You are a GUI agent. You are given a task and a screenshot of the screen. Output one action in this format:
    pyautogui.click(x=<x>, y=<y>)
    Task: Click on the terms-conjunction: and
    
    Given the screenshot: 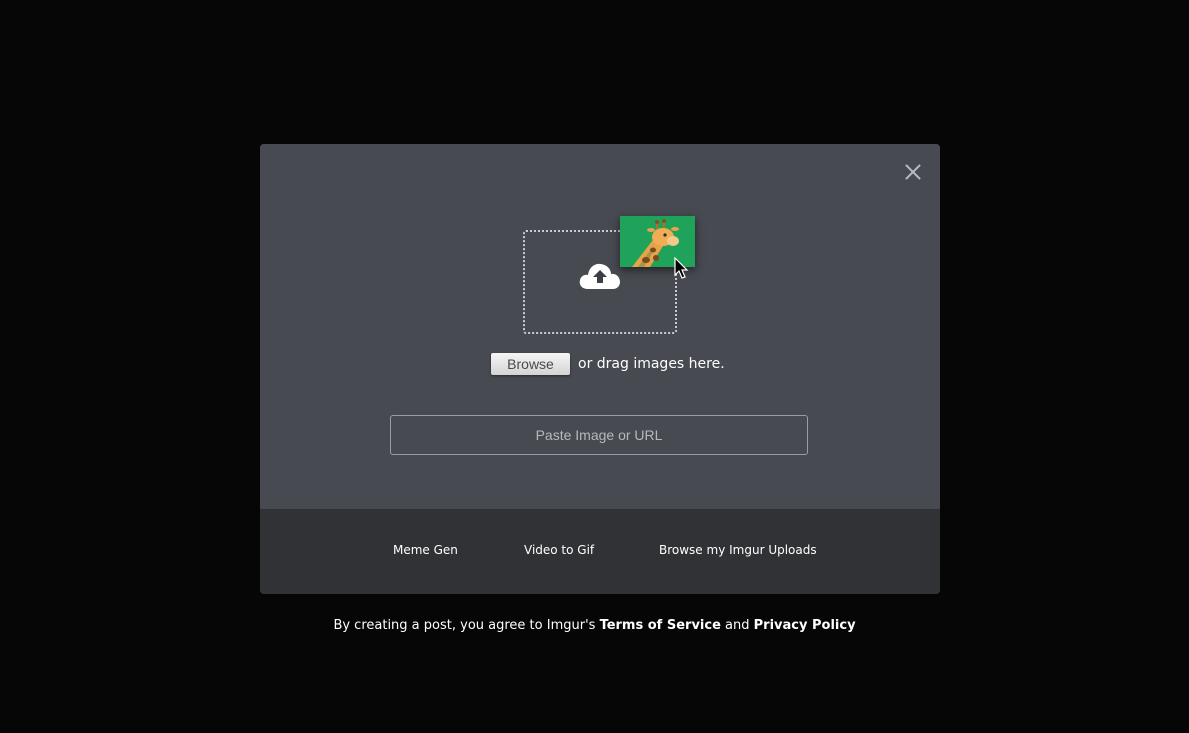 What is the action you would take?
    pyautogui.click(x=737, y=625)
    